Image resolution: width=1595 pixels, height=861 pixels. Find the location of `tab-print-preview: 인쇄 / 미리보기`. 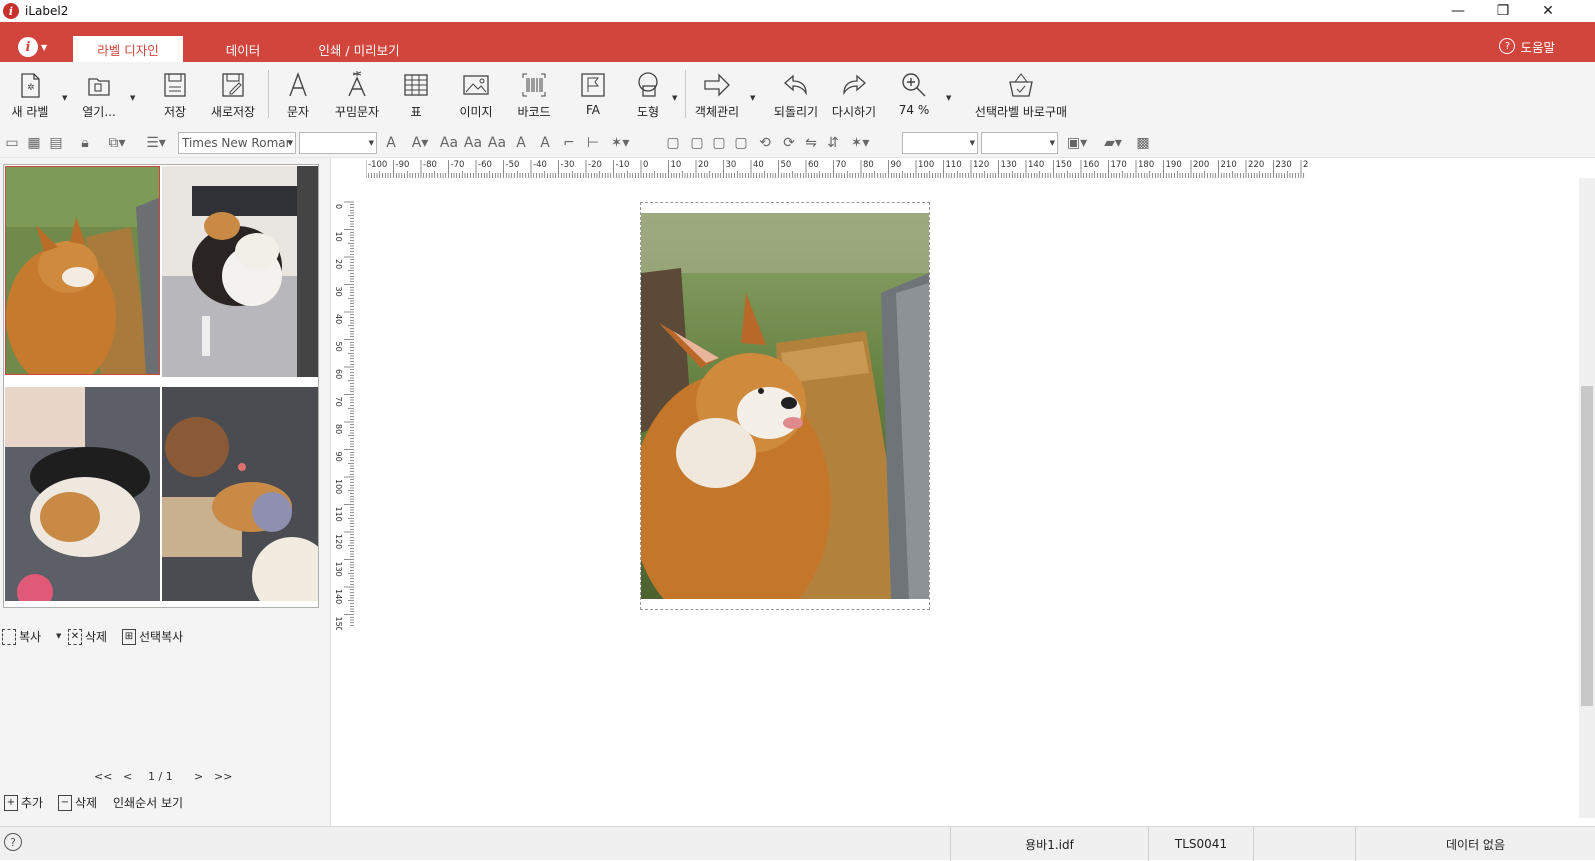

tab-print-preview: 인쇄 / 미리보기 is located at coordinates (359, 49).